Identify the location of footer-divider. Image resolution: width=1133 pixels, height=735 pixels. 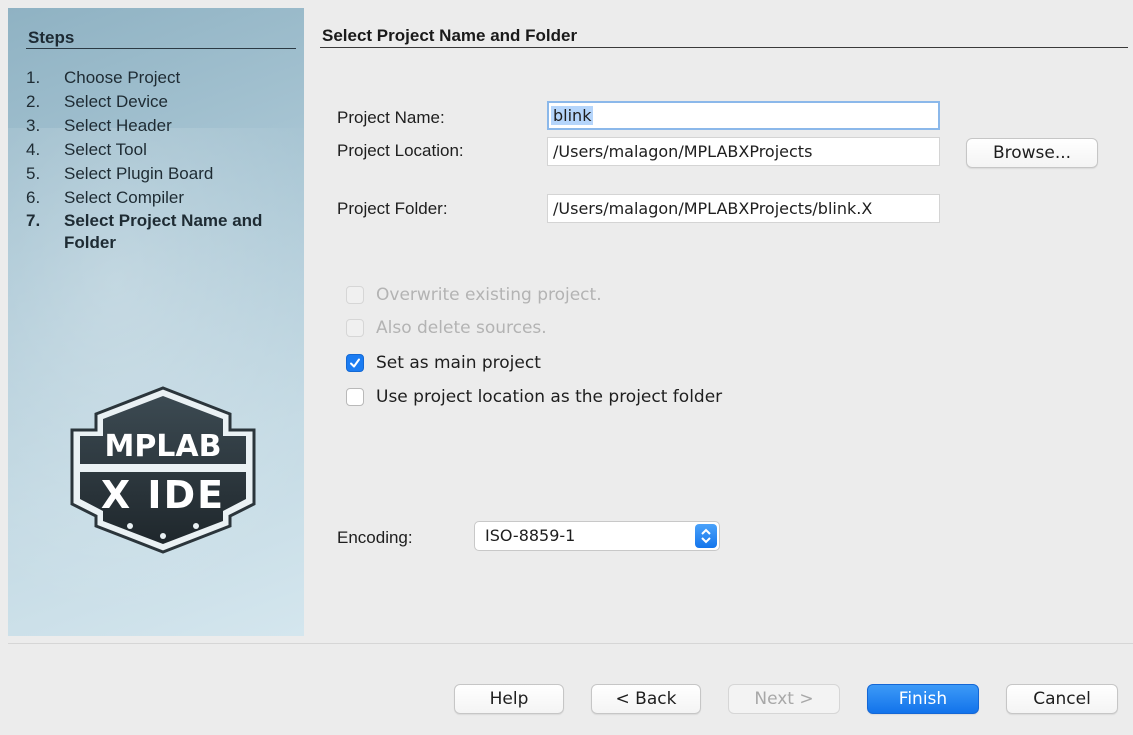
(570, 643).